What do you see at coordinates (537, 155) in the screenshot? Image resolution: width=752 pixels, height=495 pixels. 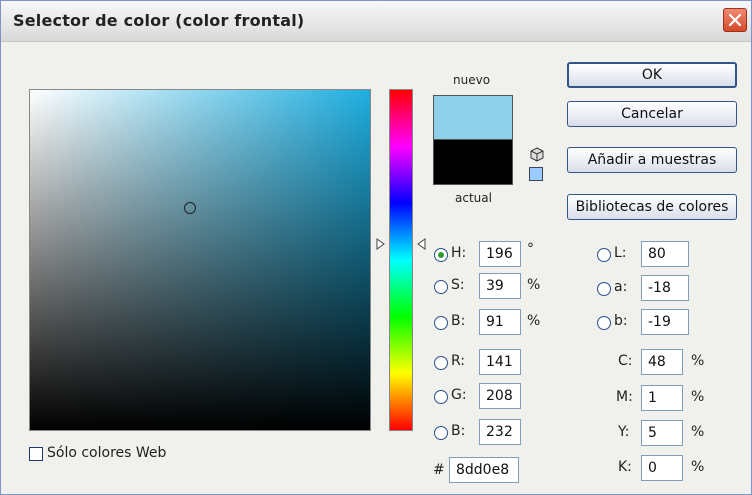 I see `cube-icon` at bounding box center [537, 155].